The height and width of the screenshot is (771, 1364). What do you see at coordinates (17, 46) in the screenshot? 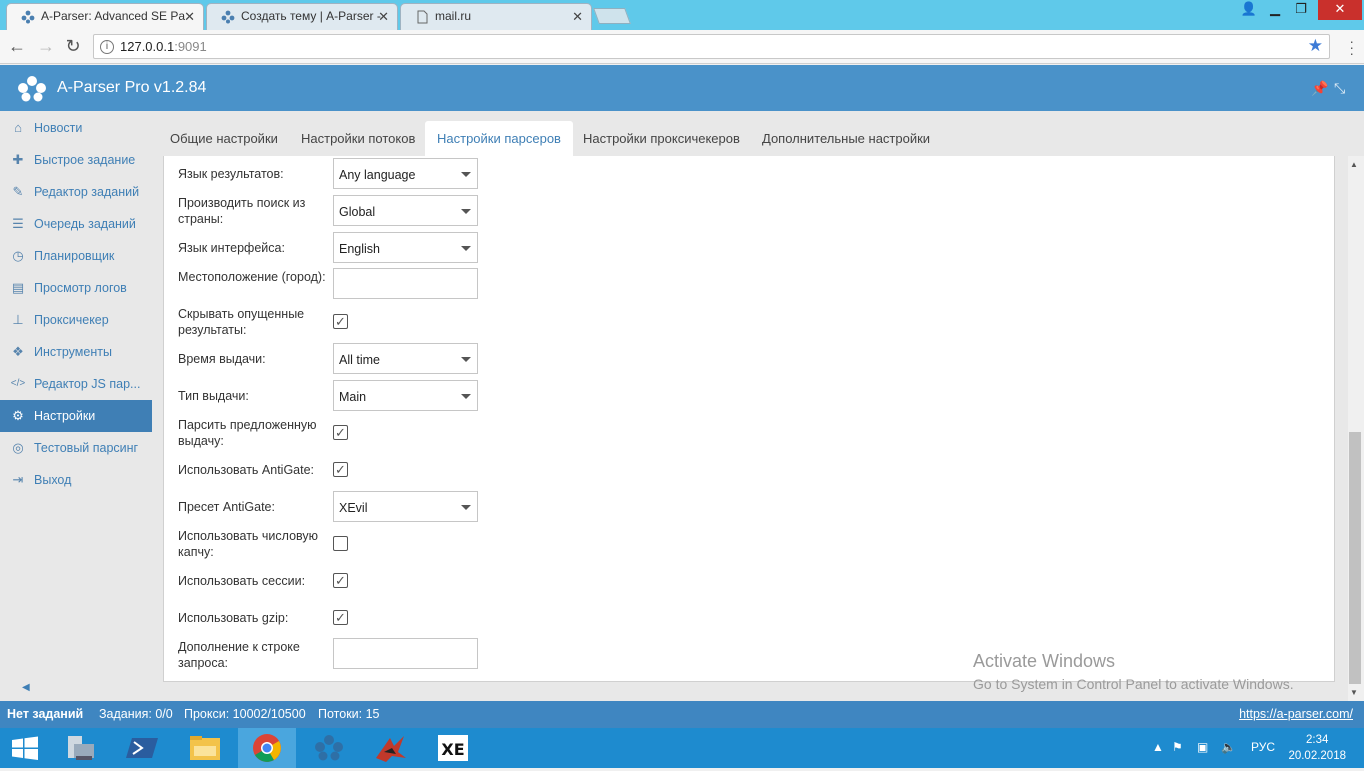
I see `back-arrow-icon: ←` at bounding box center [17, 46].